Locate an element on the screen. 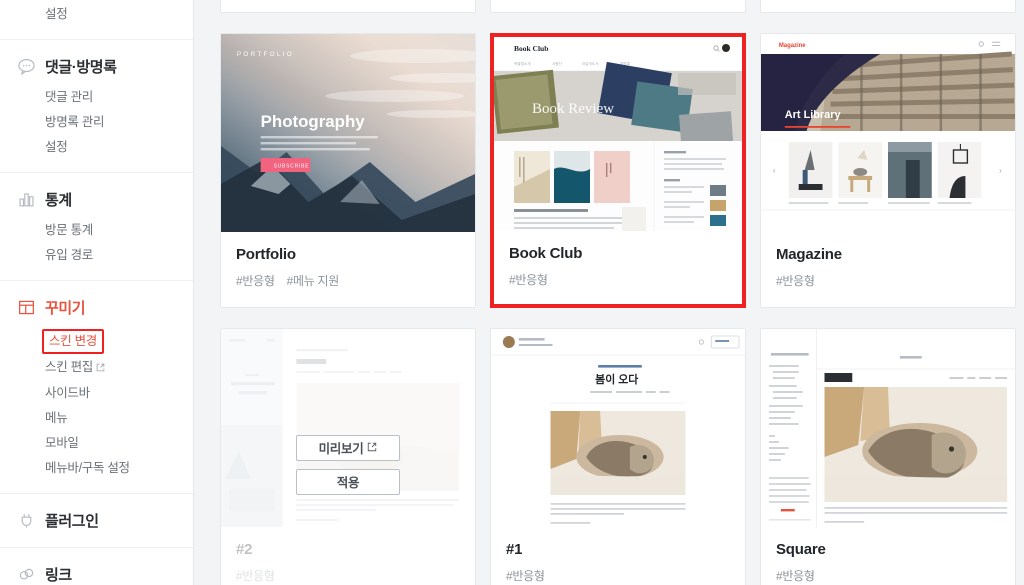 The width and height of the screenshot is (1024, 585). svg-text: Photography is located at coordinates (313, 121).